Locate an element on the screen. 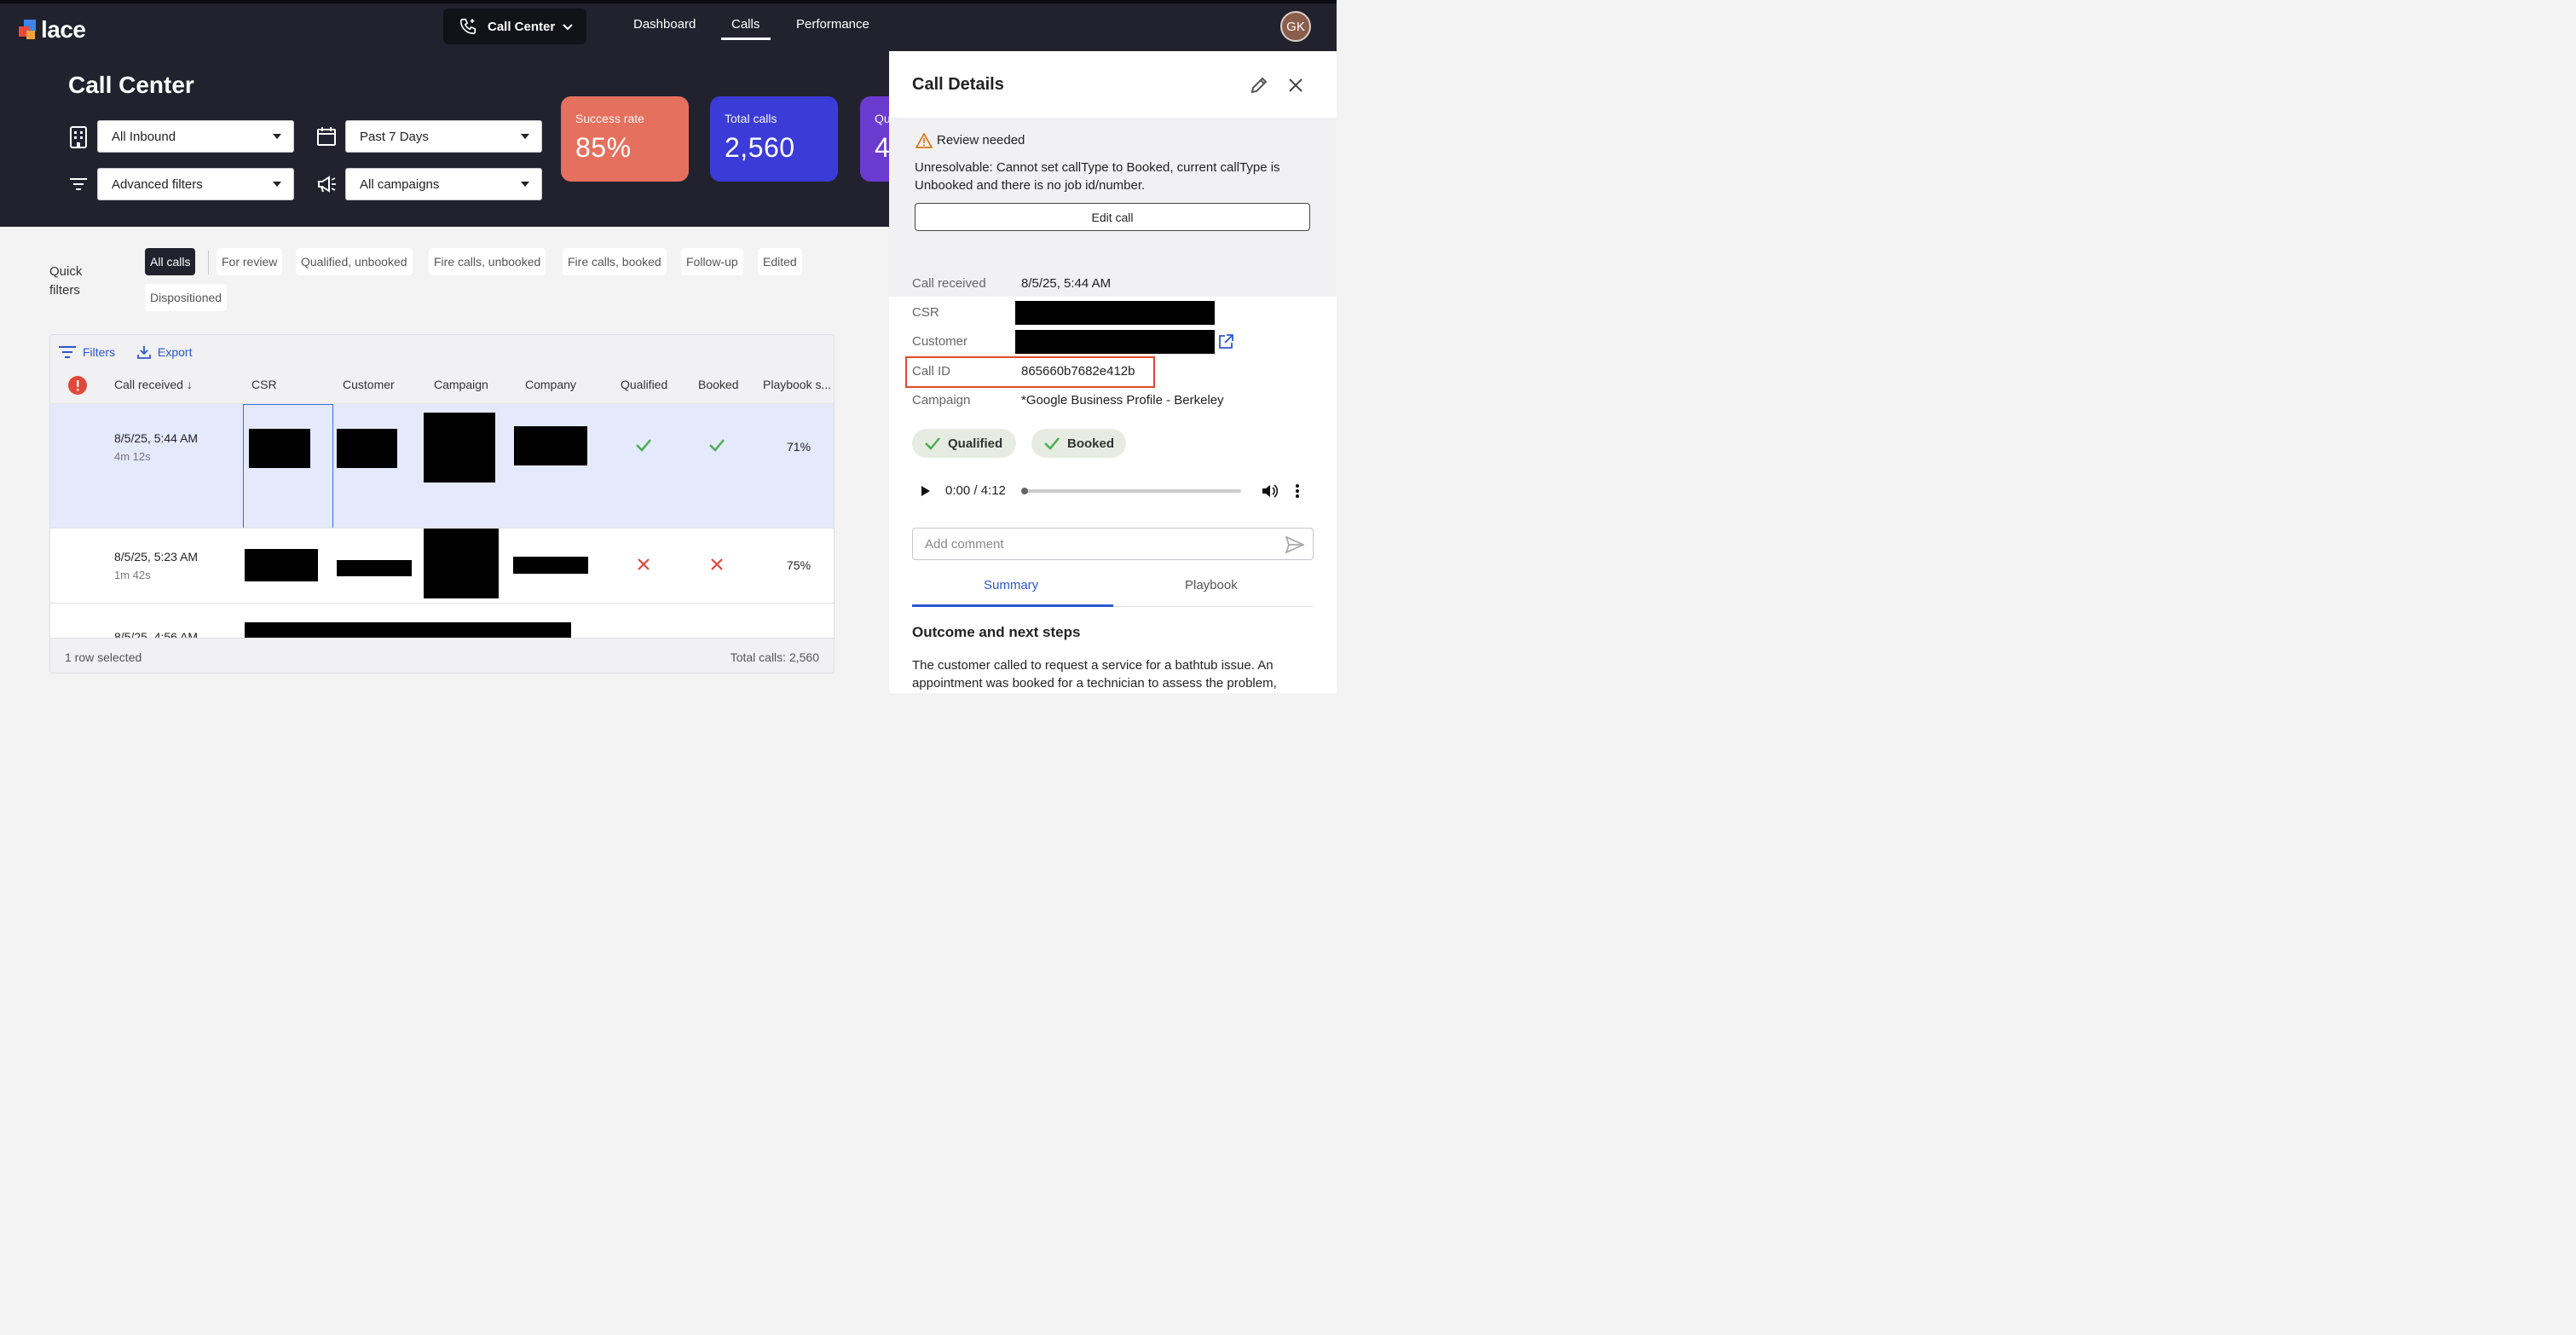  tab-playbook: Playbook is located at coordinates (1211, 585).